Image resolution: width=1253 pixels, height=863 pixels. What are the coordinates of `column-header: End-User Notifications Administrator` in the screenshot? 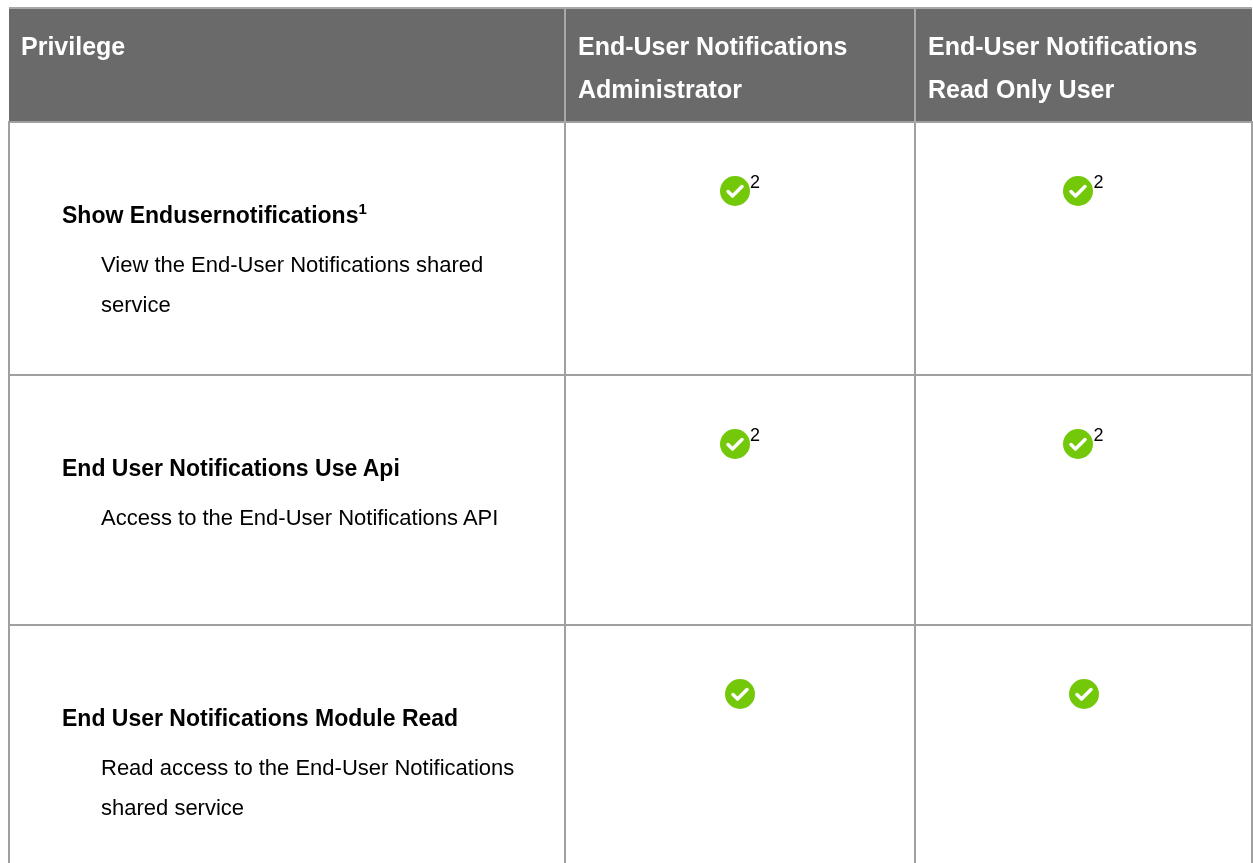 It's located at (740, 65).